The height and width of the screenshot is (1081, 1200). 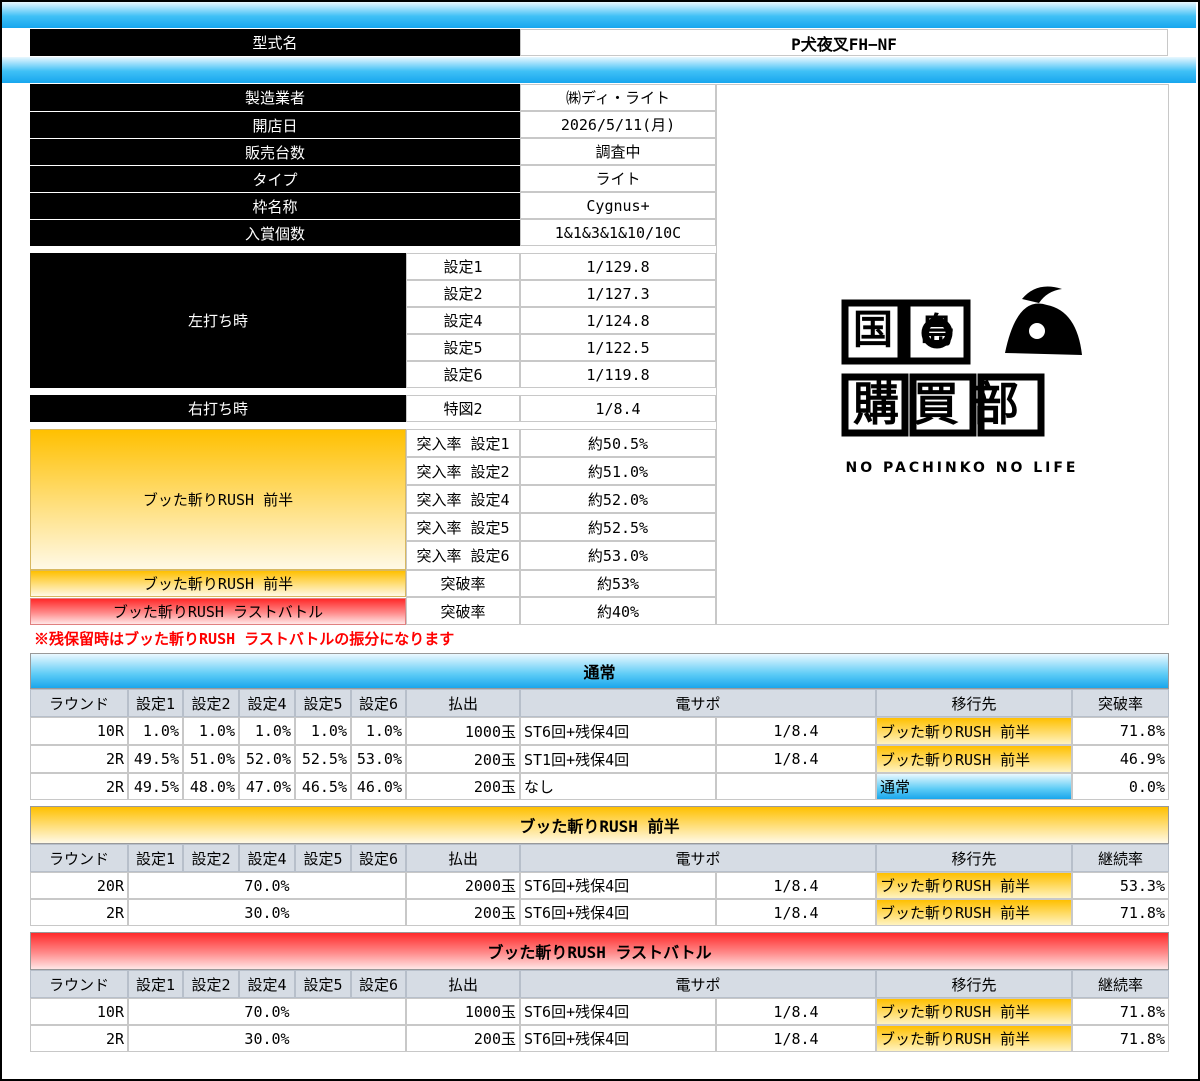 What do you see at coordinates (618, 786) in the screenshot?
I see `table-cell: なし` at bounding box center [618, 786].